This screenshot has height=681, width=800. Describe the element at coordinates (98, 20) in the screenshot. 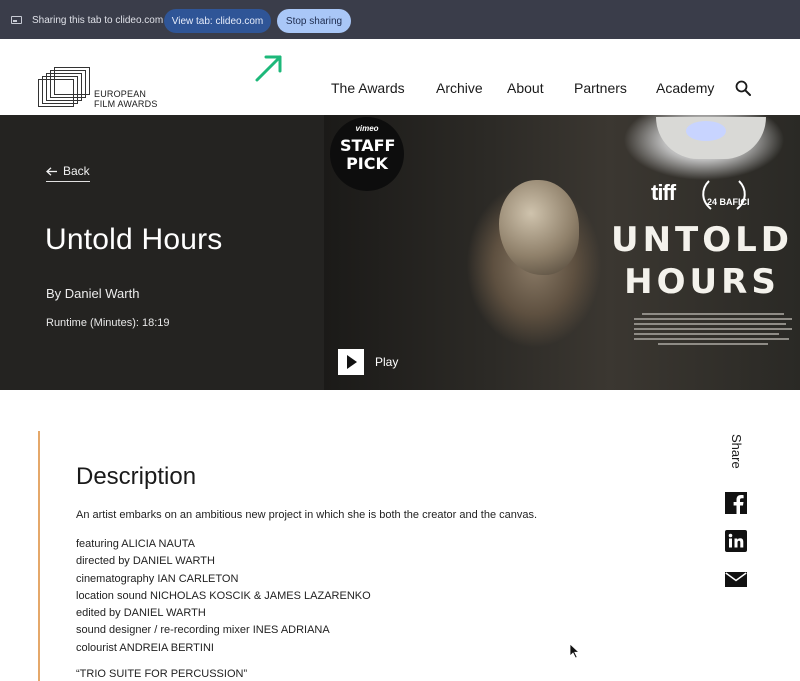

I see `sharing-status-text: Sharing this tab to clideo.com` at that location.